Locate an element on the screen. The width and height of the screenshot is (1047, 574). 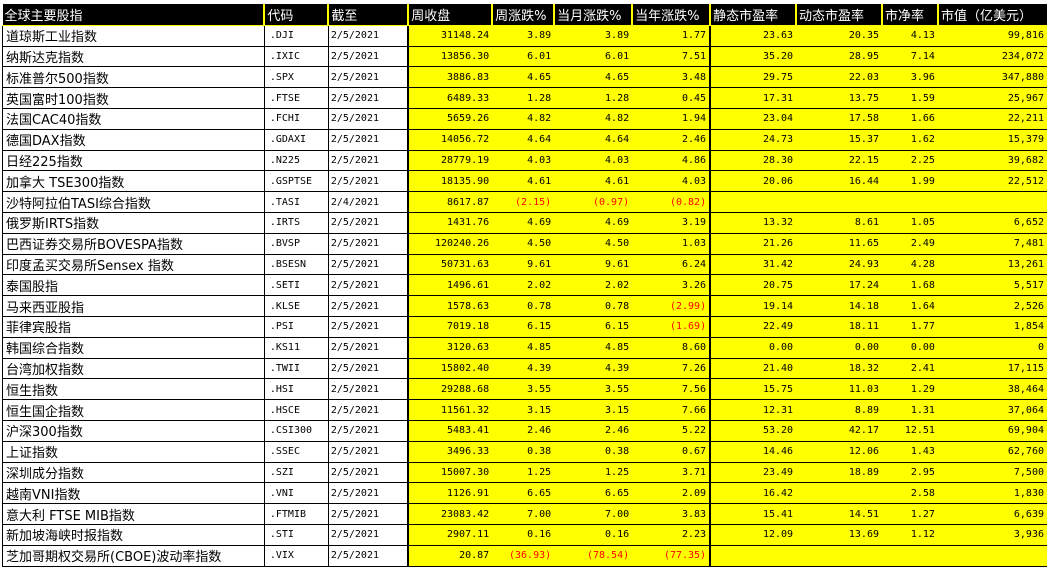
cell-pb: 1.66 is located at coordinates (910, 118).